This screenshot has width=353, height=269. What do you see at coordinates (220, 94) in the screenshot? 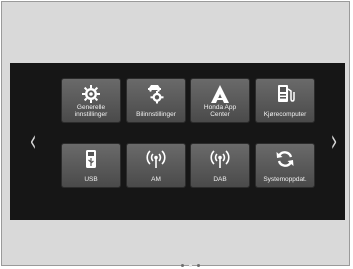
I see `app-center-icon` at bounding box center [220, 94].